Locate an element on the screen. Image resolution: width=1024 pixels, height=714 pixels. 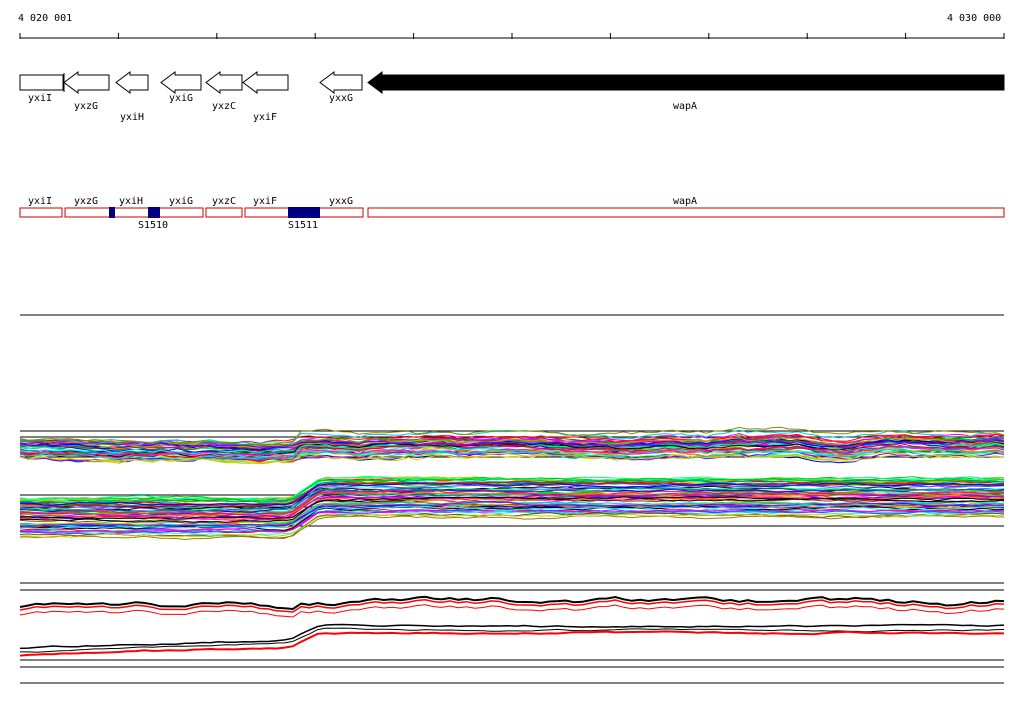
gene-yxxG: yxxG is located at coordinates (341, 87).